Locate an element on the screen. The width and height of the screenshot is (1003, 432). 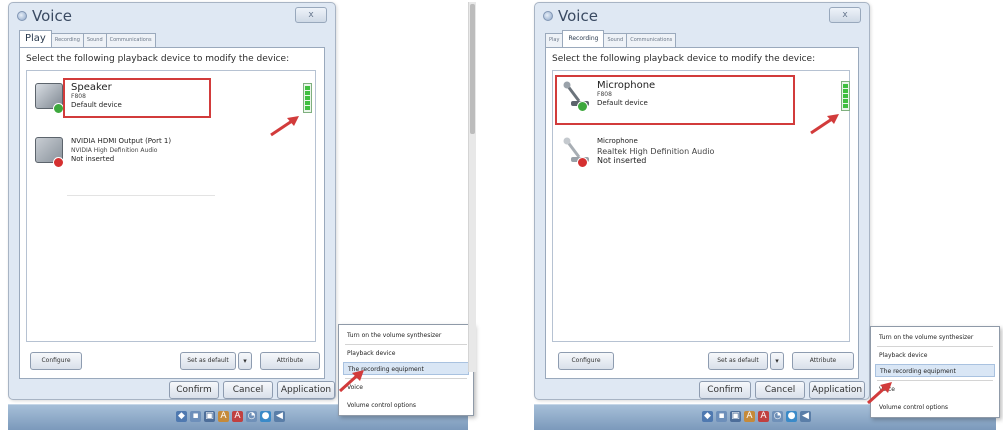
device-name: Microphone is located at coordinates (617, 141).